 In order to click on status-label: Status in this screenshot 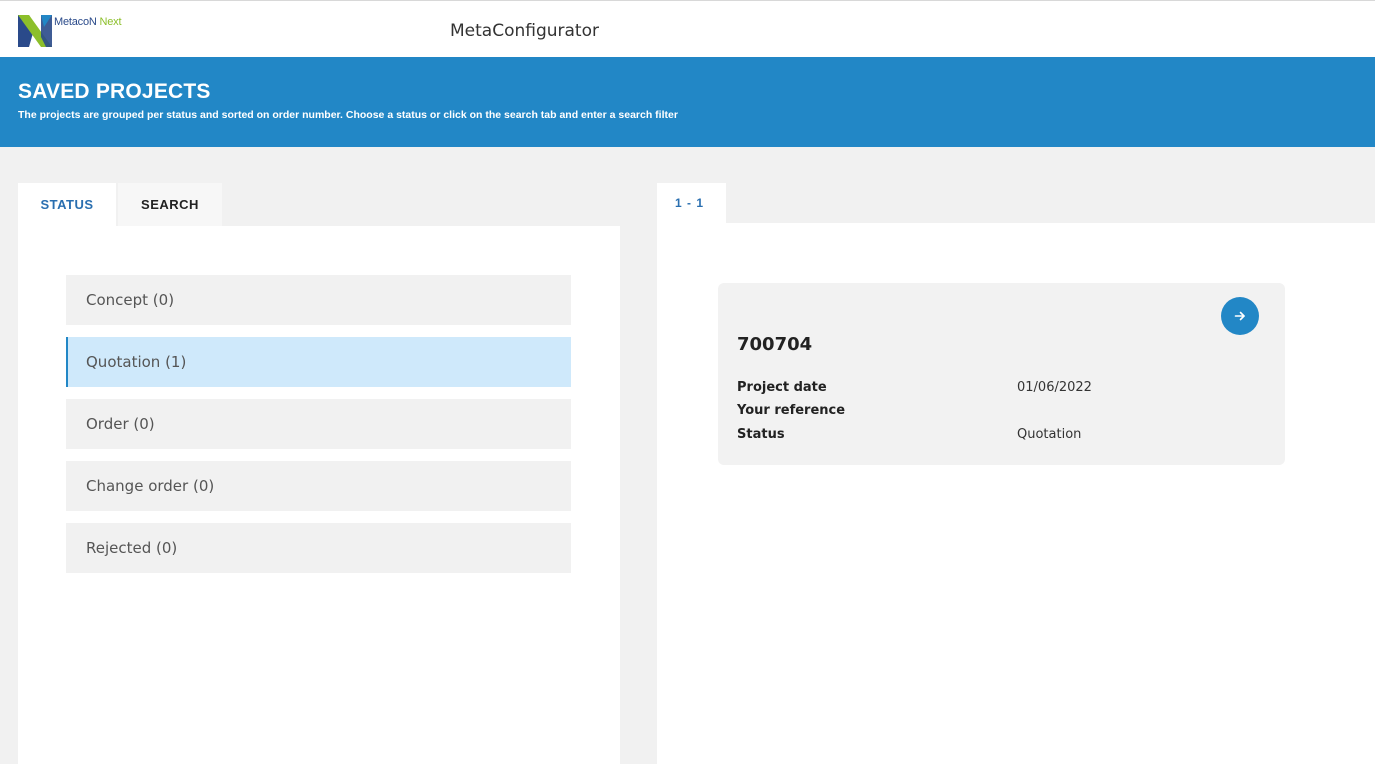, I will do `click(761, 434)`.